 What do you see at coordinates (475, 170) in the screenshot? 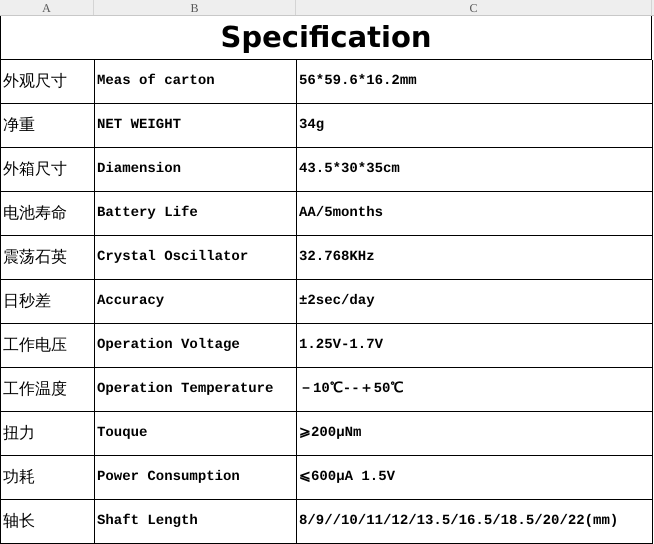
I see `table-cell: 43.5*30*35cm` at bounding box center [475, 170].